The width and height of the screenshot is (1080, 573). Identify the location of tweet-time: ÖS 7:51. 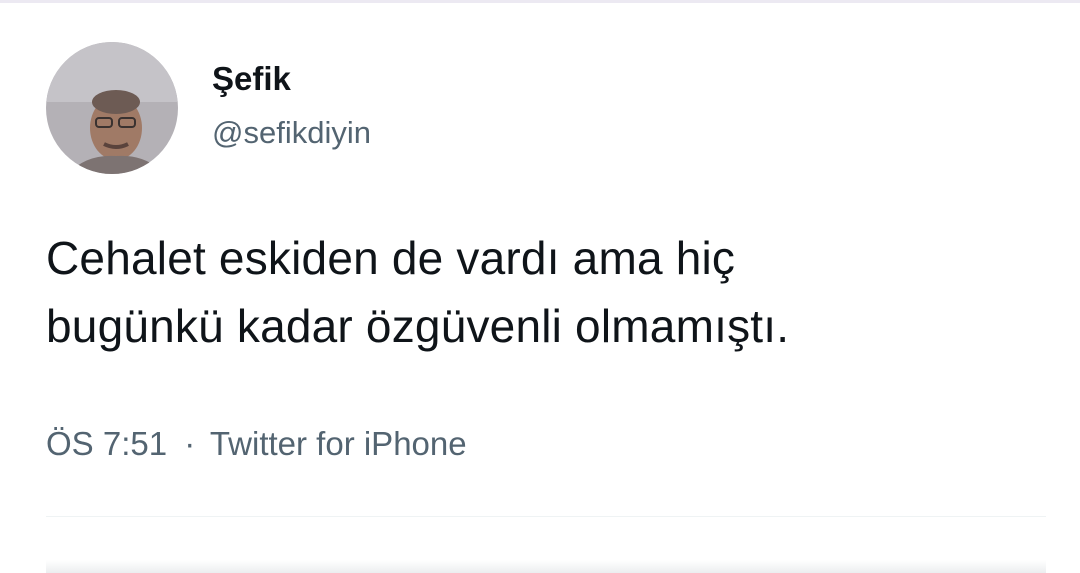
(106, 443).